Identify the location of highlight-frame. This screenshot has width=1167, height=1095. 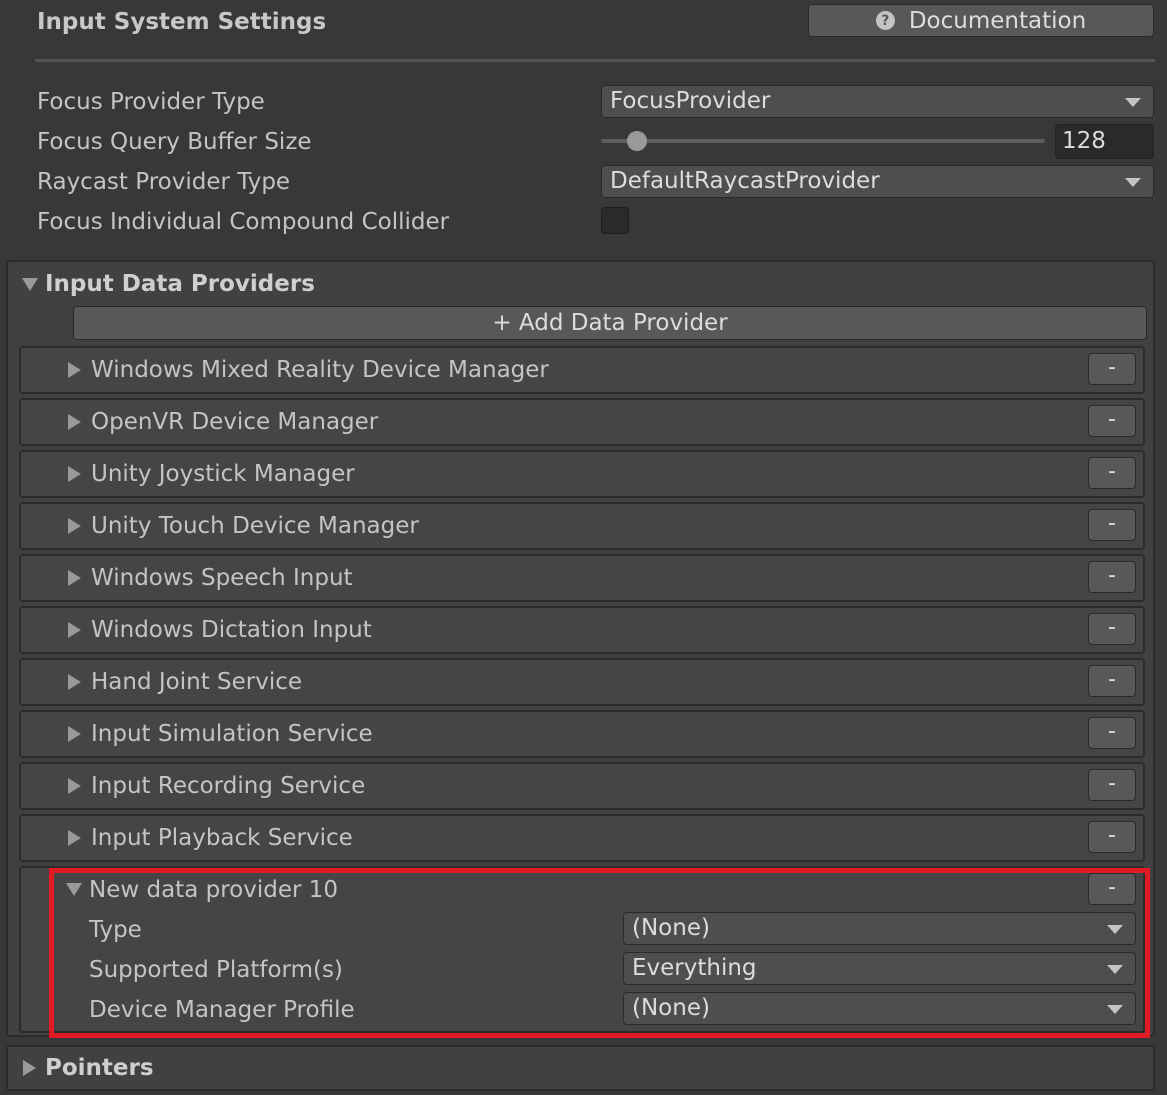
(599, 953).